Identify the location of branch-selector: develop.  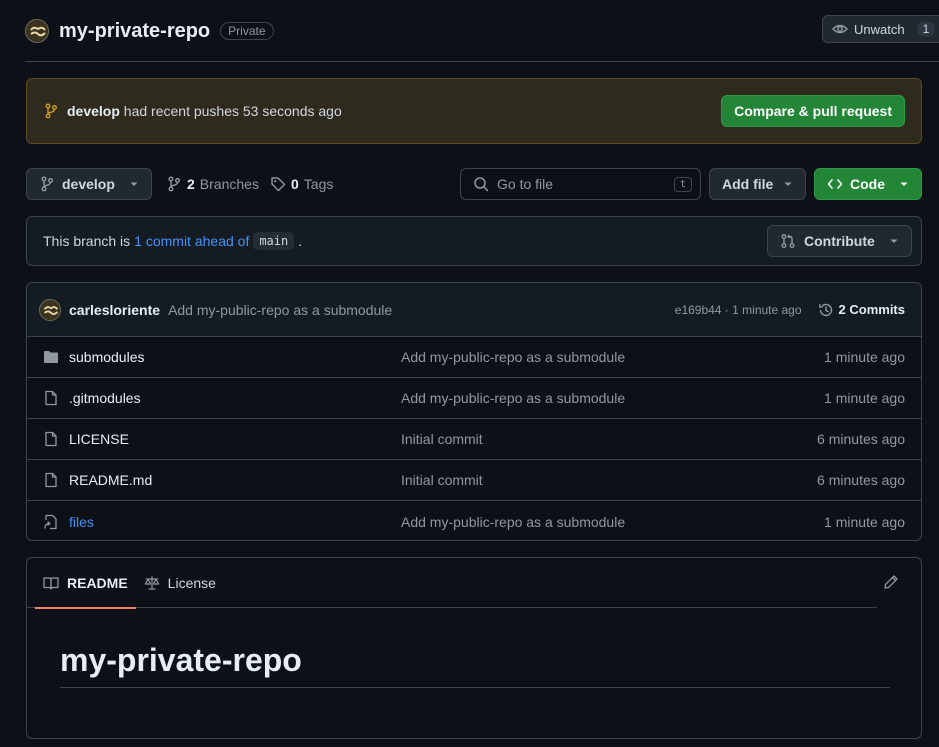
(89, 184).